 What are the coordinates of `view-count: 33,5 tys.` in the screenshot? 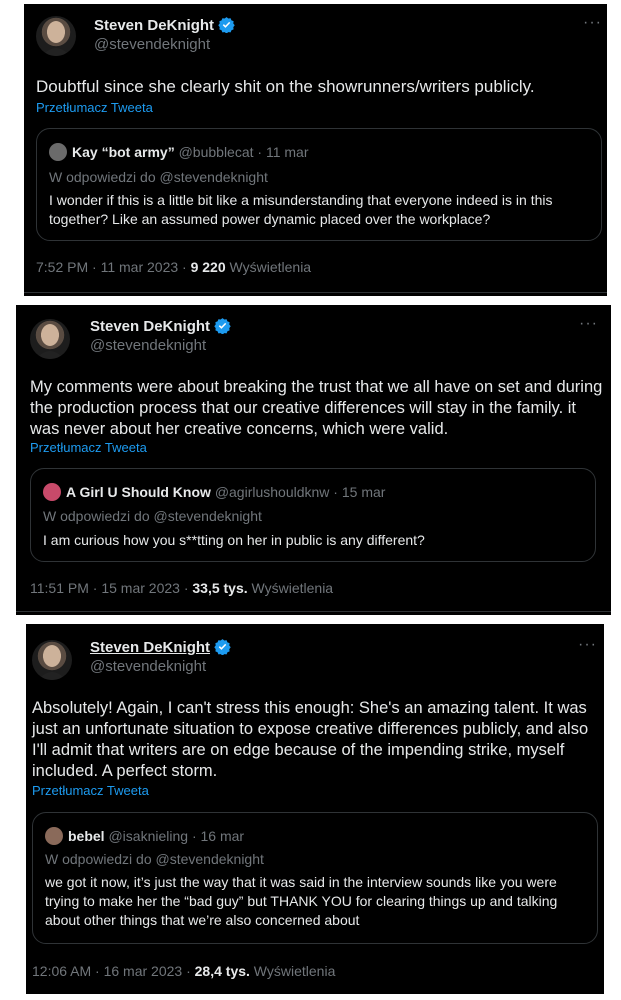 It's located at (220, 588).